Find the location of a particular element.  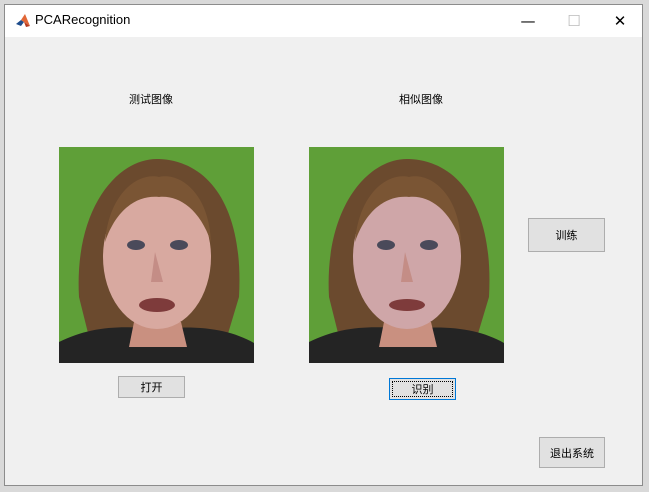

matlab-icon is located at coordinates (23, 21).